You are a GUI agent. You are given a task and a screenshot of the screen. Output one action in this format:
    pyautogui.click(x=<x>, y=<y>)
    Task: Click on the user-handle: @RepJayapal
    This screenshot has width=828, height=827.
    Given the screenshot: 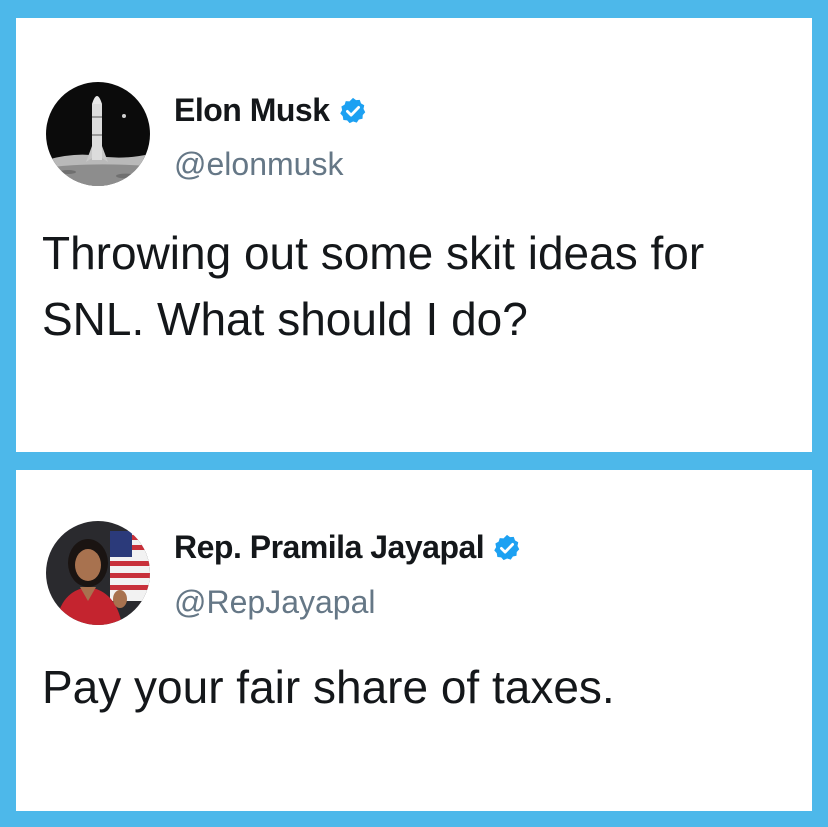 What is the action you would take?
    pyautogui.click(x=274, y=602)
    